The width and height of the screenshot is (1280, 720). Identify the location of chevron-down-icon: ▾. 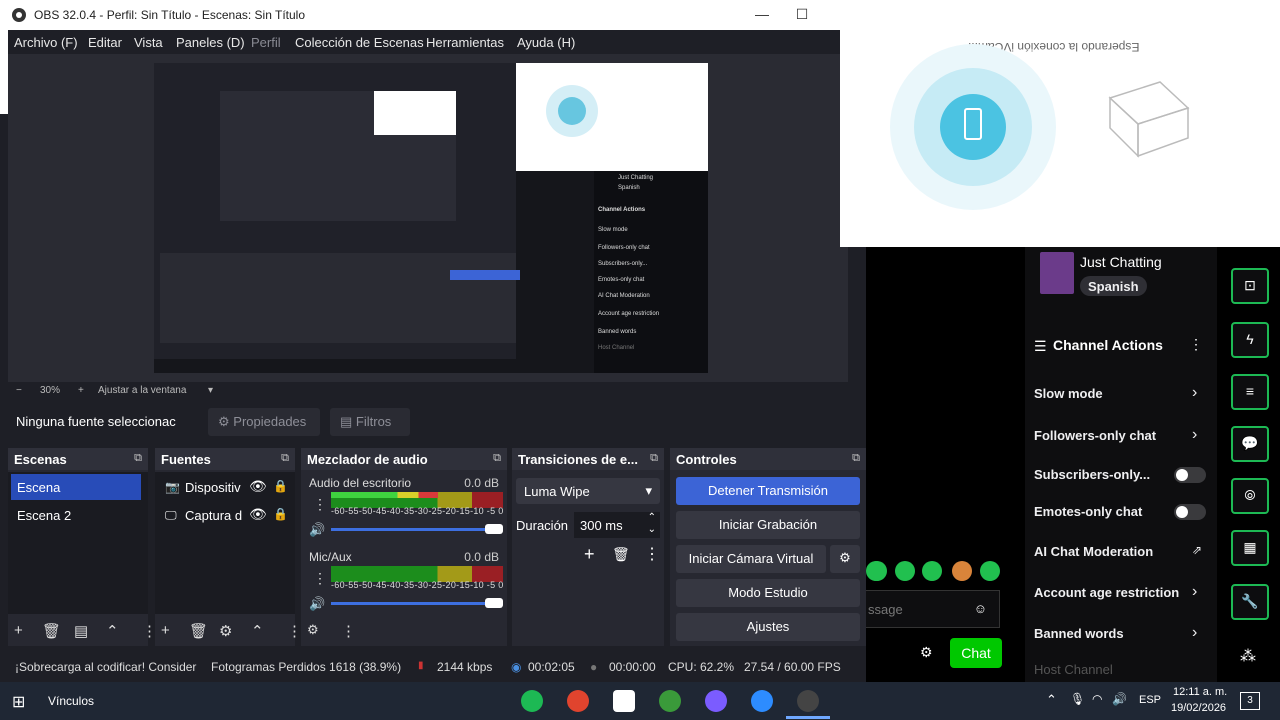
(210, 390).